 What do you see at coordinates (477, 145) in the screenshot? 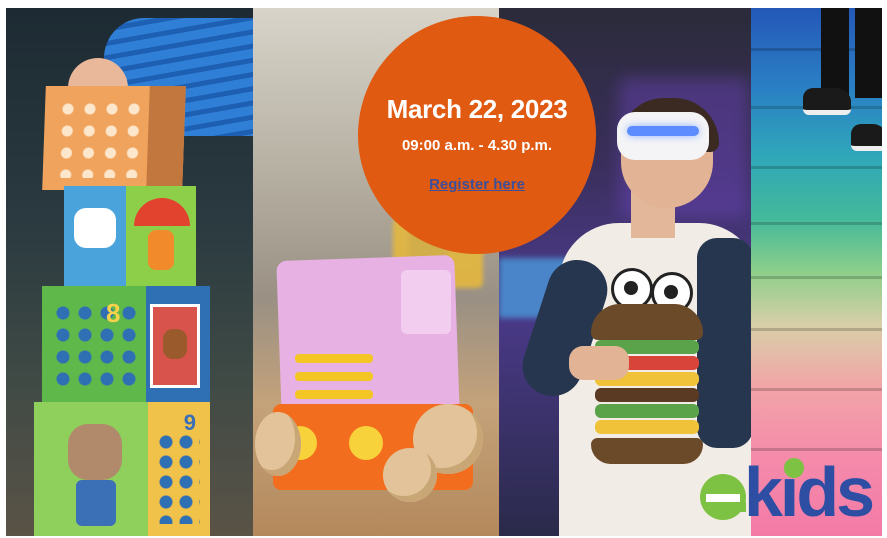
I see `event-time: 09:00 a.m. - 4.30 p.m.` at bounding box center [477, 145].